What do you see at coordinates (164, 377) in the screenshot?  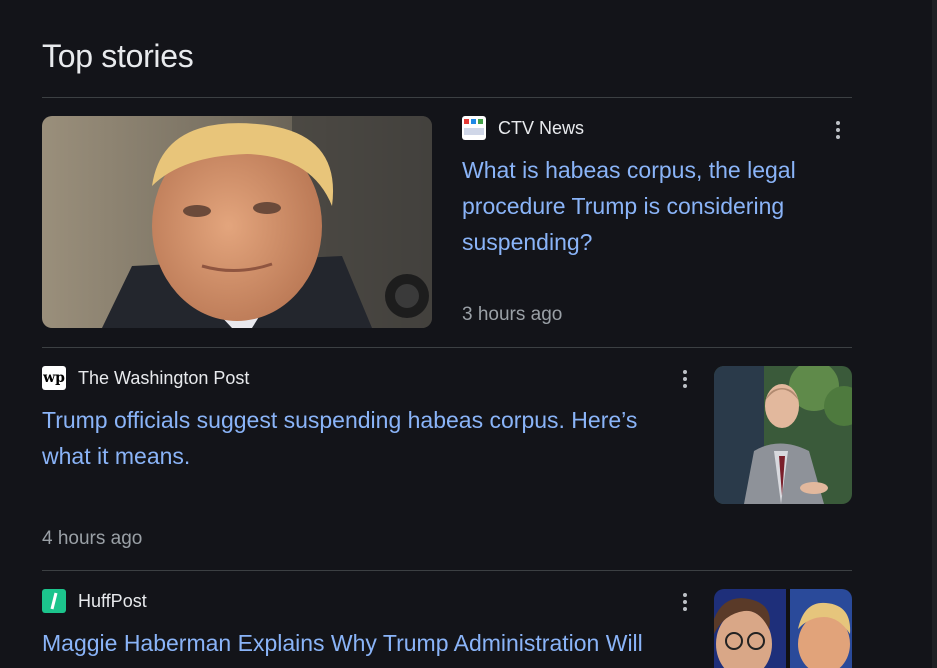 I see `source-name: The Washington Post` at bounding box center [164, 377].